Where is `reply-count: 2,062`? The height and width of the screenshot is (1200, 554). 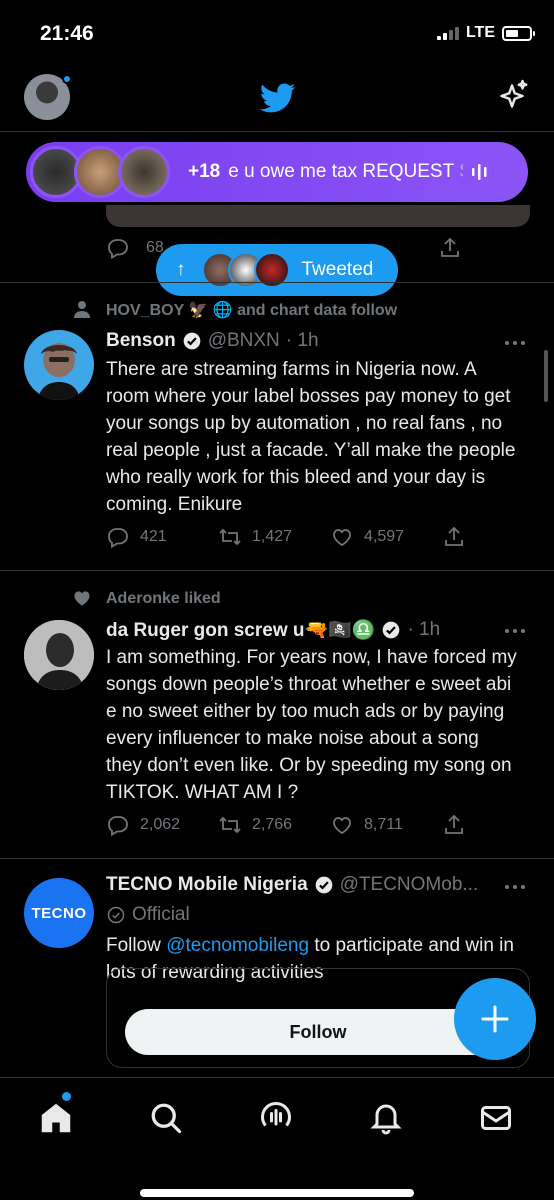
reply-count: 2,062 is located at coordinates (160, 824).